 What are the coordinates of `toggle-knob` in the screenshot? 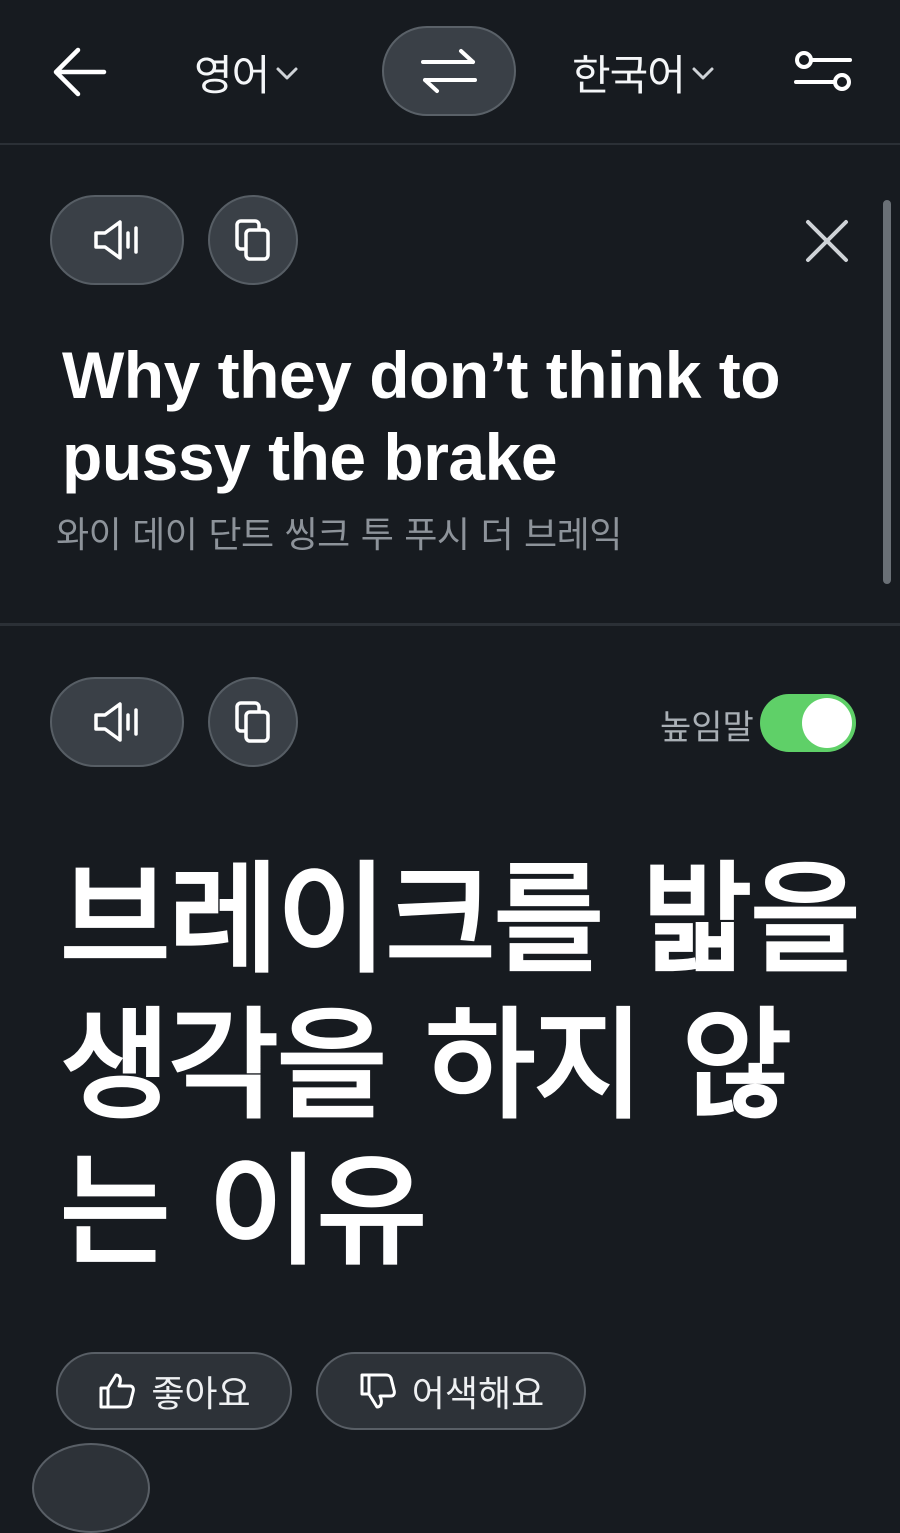 It's located at (827, 723).